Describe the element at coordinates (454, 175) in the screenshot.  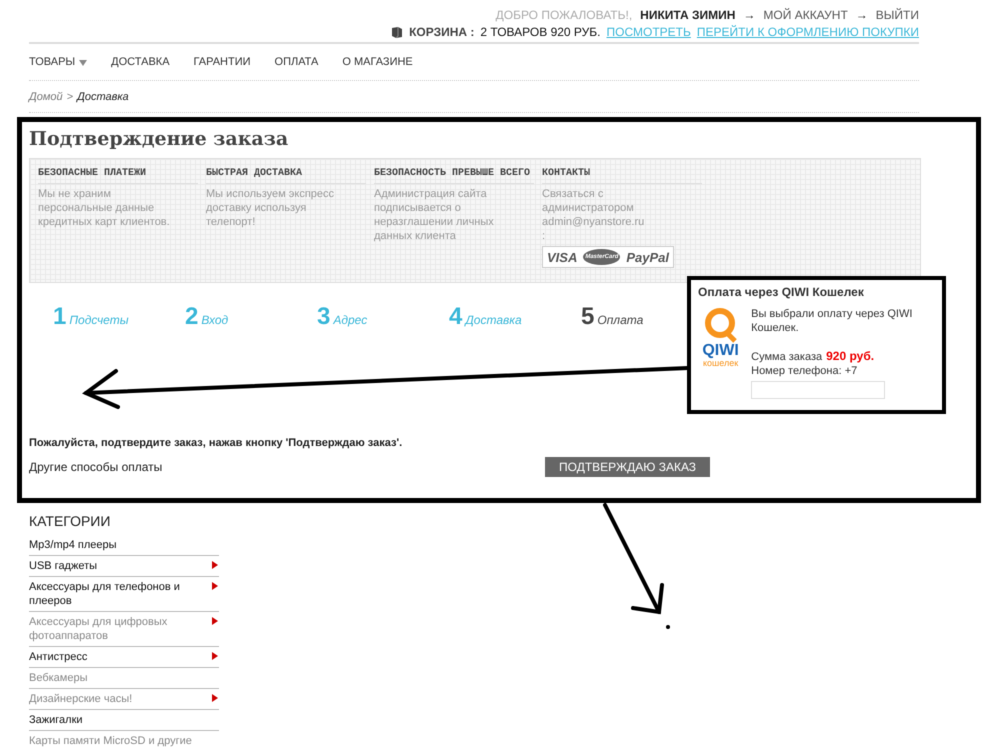
I see `feature-title: БЕЗОПАСНОСТЬ ПРЕВЫШЕ ВСЕГО` at that location.